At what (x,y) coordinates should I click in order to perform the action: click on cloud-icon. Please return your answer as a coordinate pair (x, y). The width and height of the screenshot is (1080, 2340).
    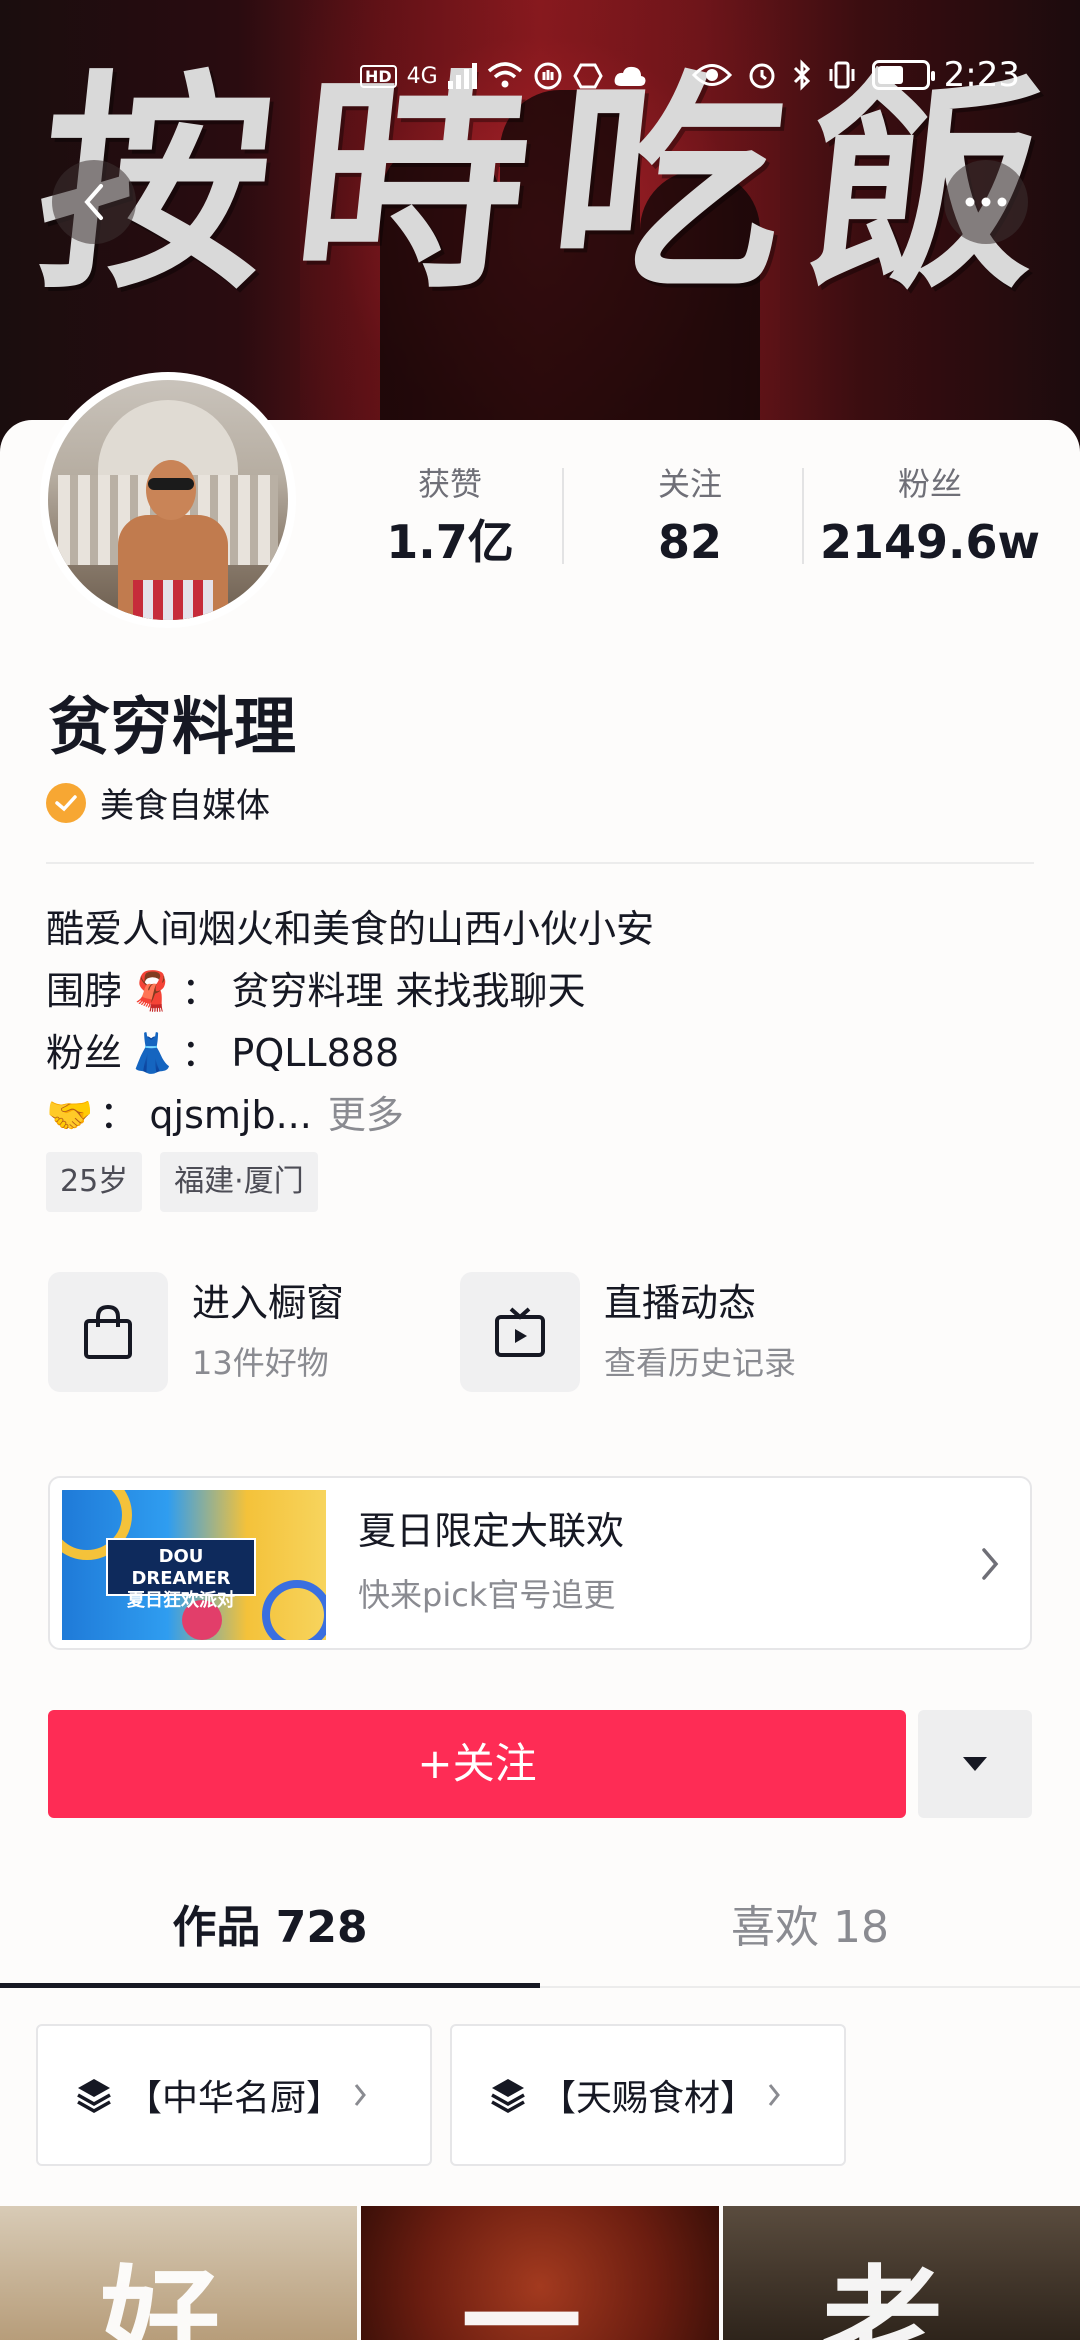
    Looking at the image, I should click on (630, 76).